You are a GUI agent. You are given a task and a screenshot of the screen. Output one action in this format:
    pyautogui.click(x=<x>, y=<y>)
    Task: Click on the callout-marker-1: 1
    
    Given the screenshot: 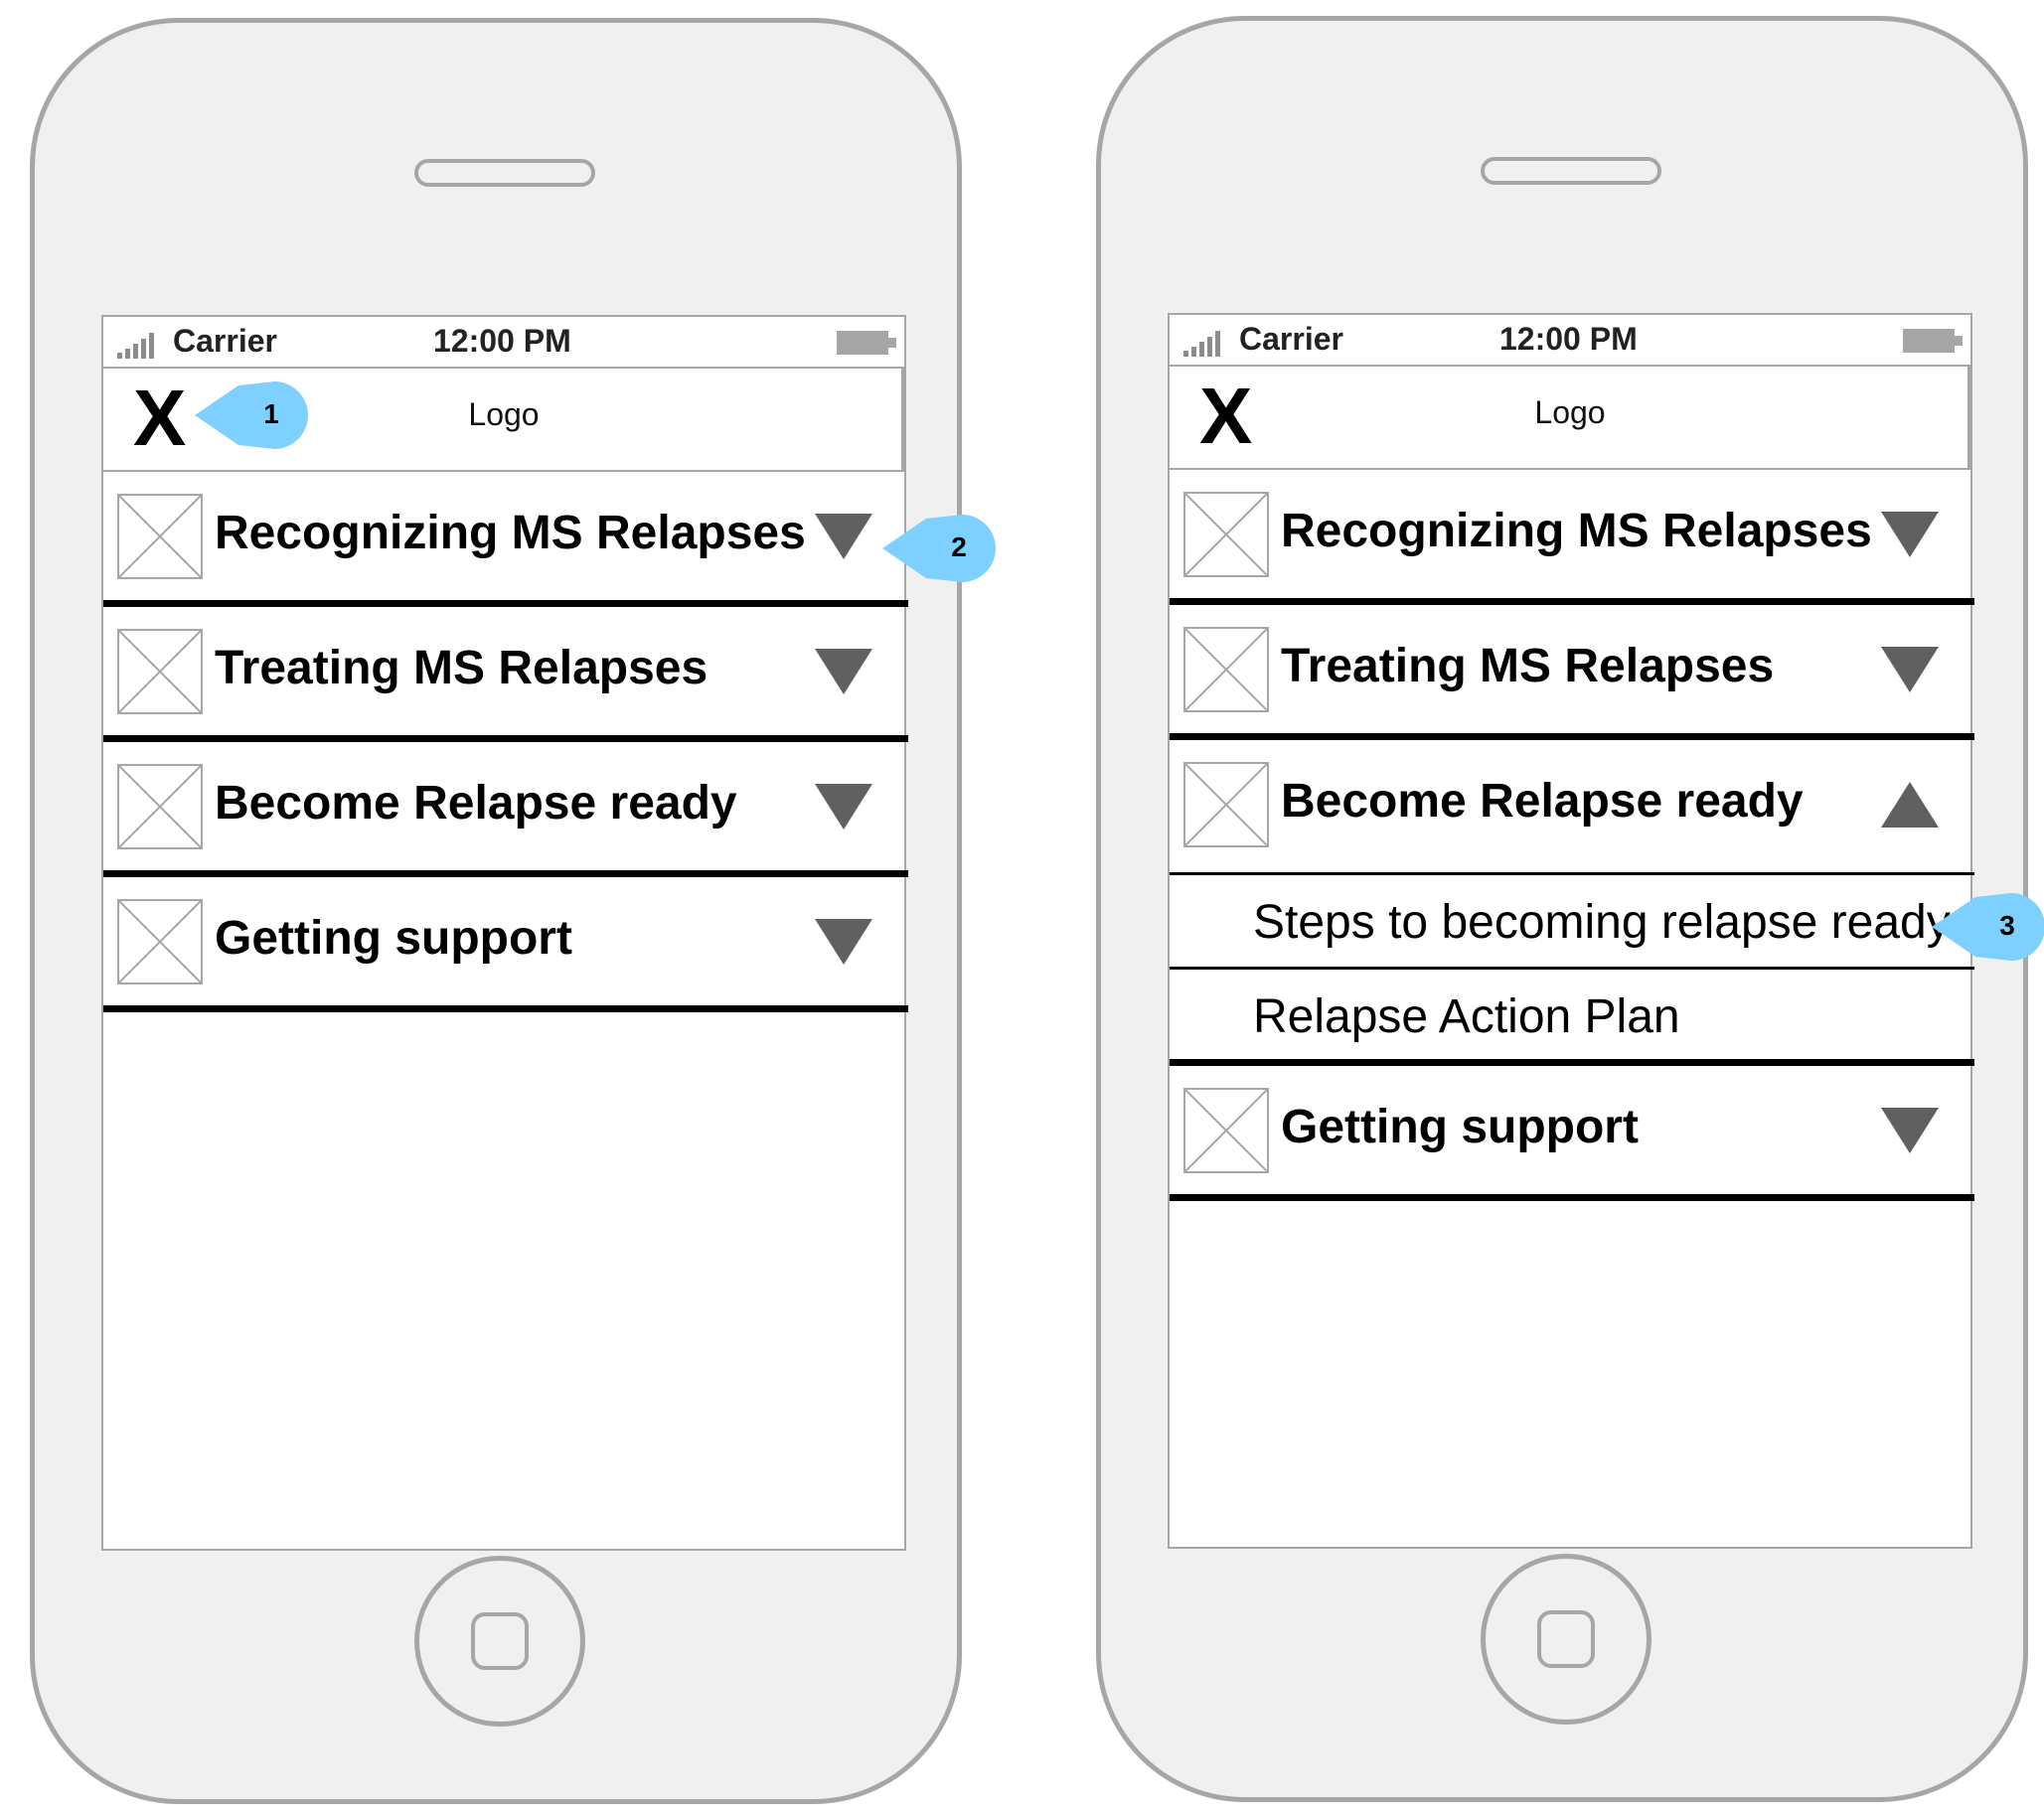 What is the action you would take?
    pyautogui.click(x=251, y=415)
    